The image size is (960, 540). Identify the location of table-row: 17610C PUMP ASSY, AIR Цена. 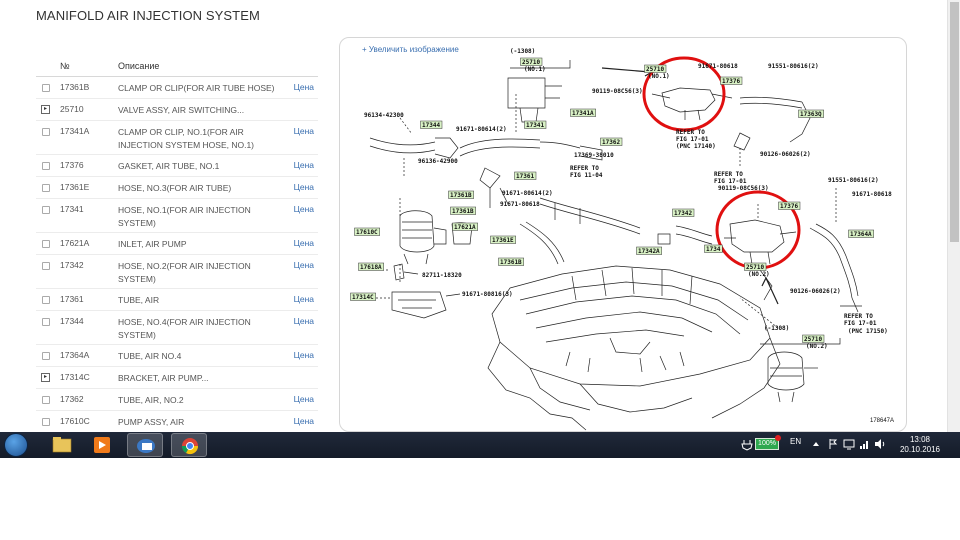
(177, 421).